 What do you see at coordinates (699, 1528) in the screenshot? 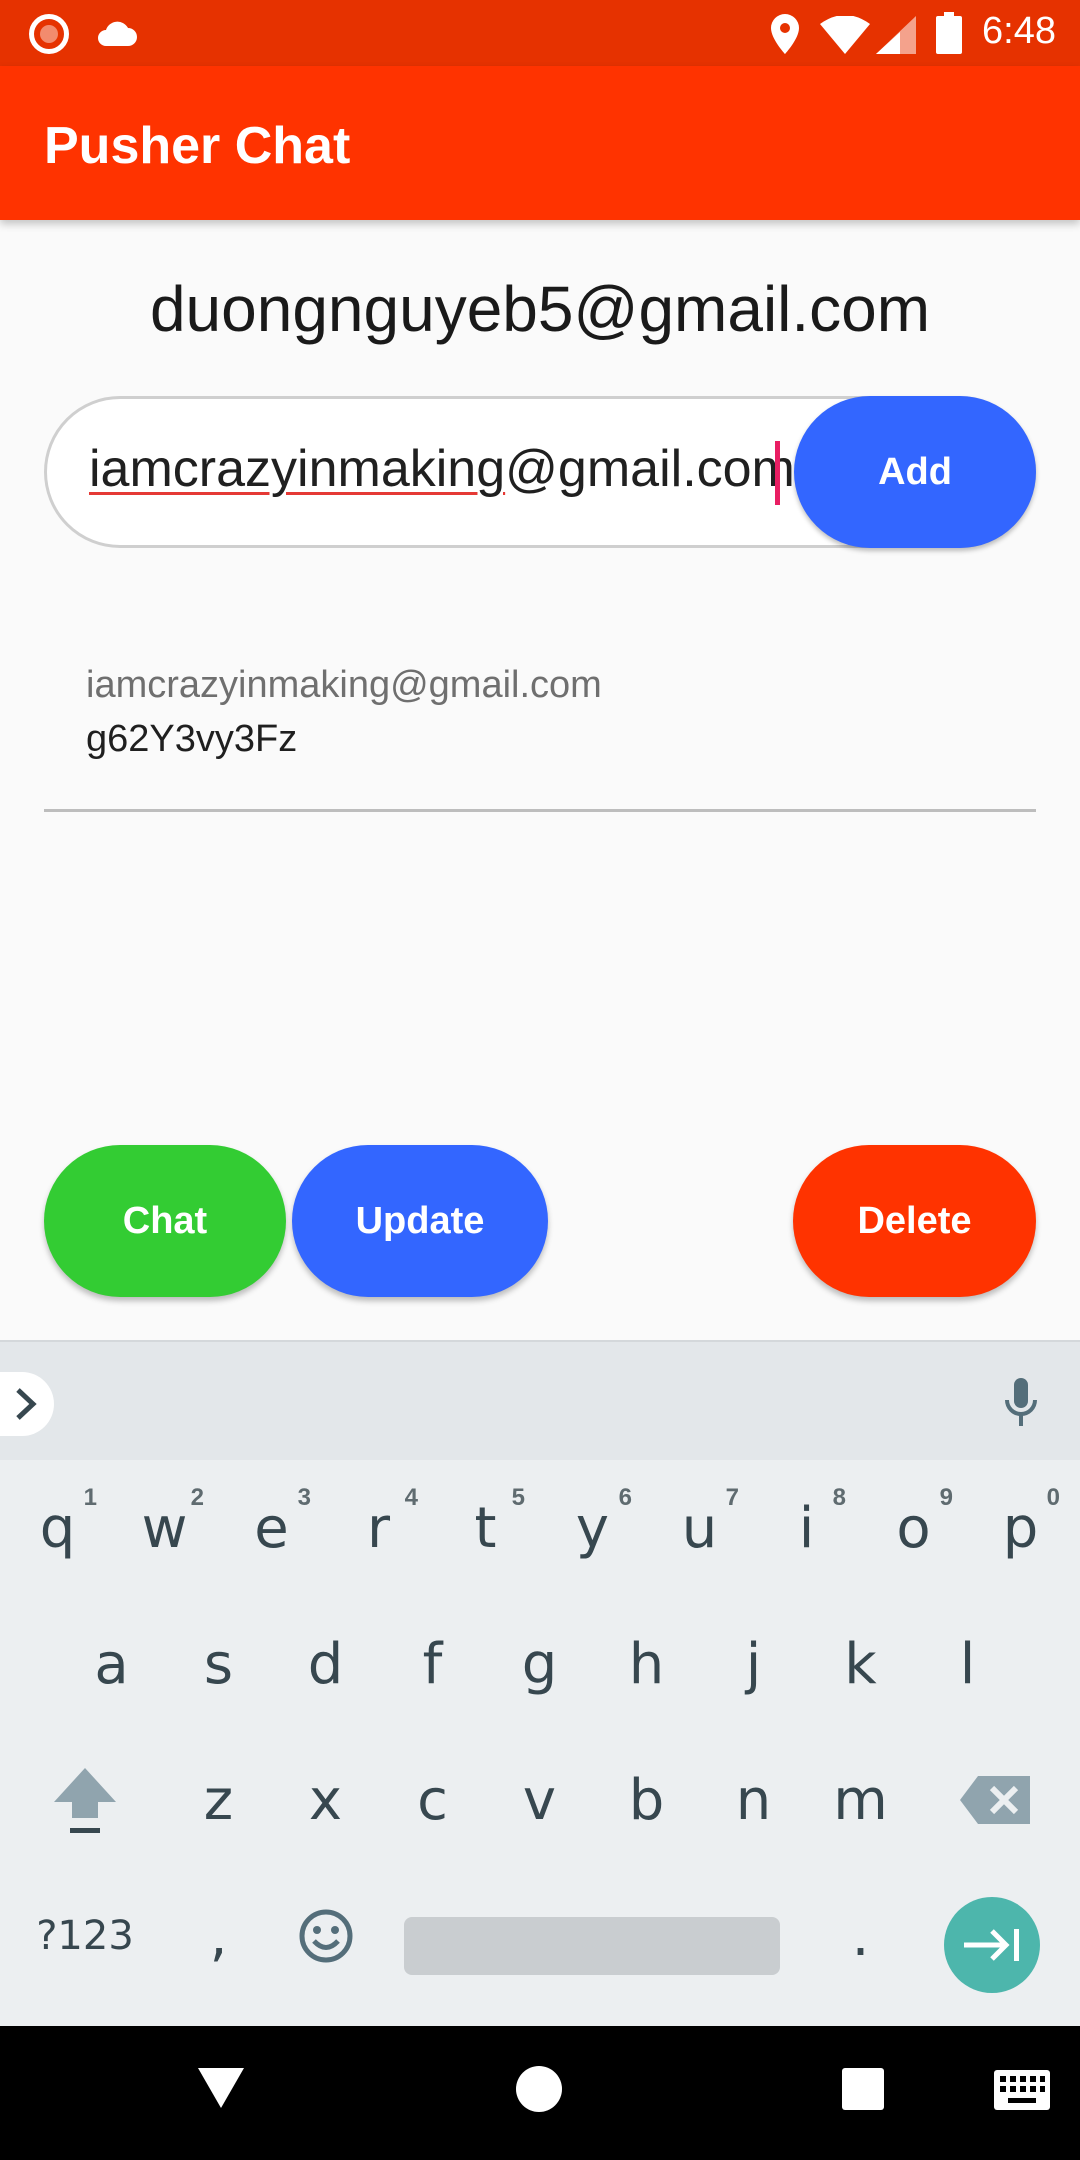
I see `key-u: u7` at bounding box center [699, 1528].